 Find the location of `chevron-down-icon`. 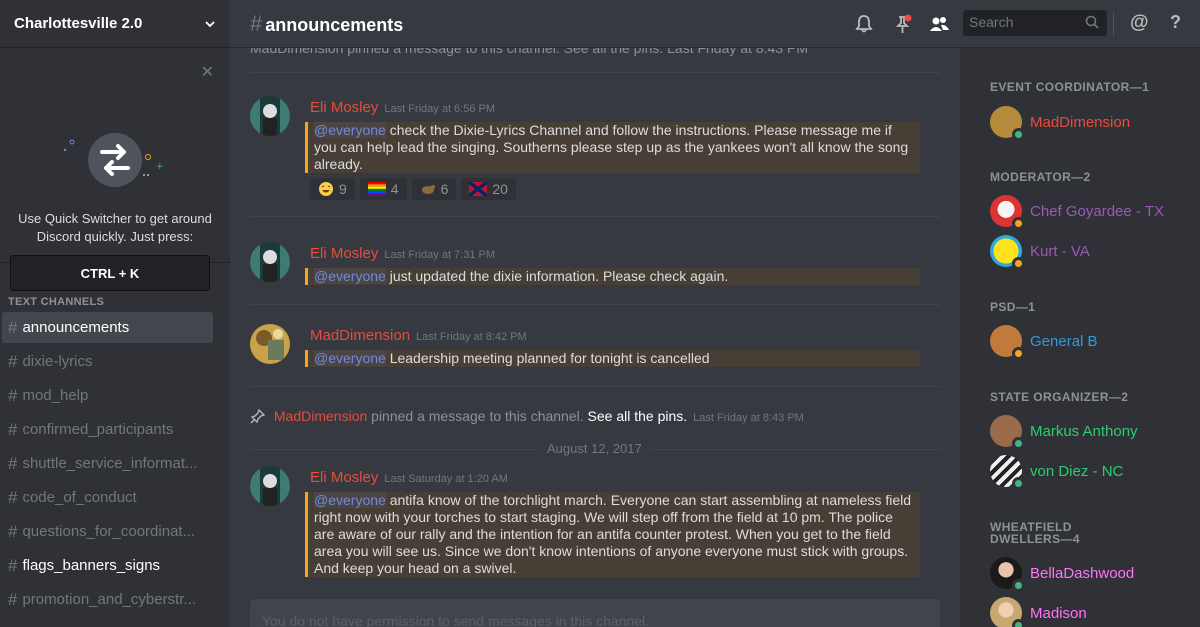

chevron-down-icon is located at coordinates (210, 24).